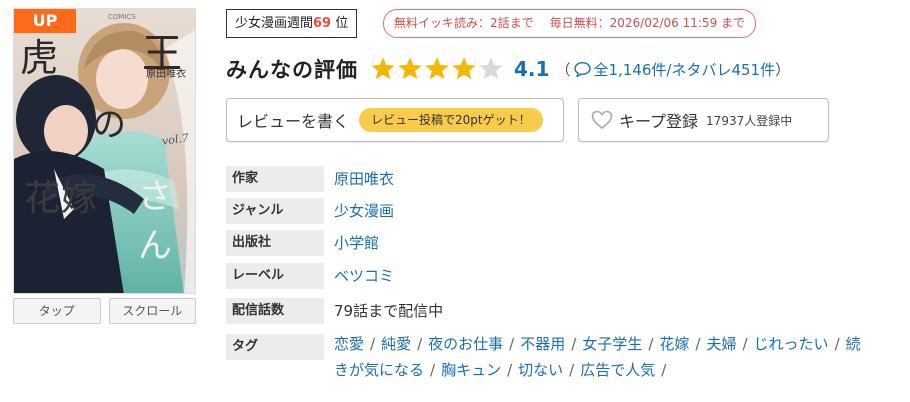 The width and height of the screenshot is (910, 402). I want to click on tag-link: 胸キュン, so click(471, 370).